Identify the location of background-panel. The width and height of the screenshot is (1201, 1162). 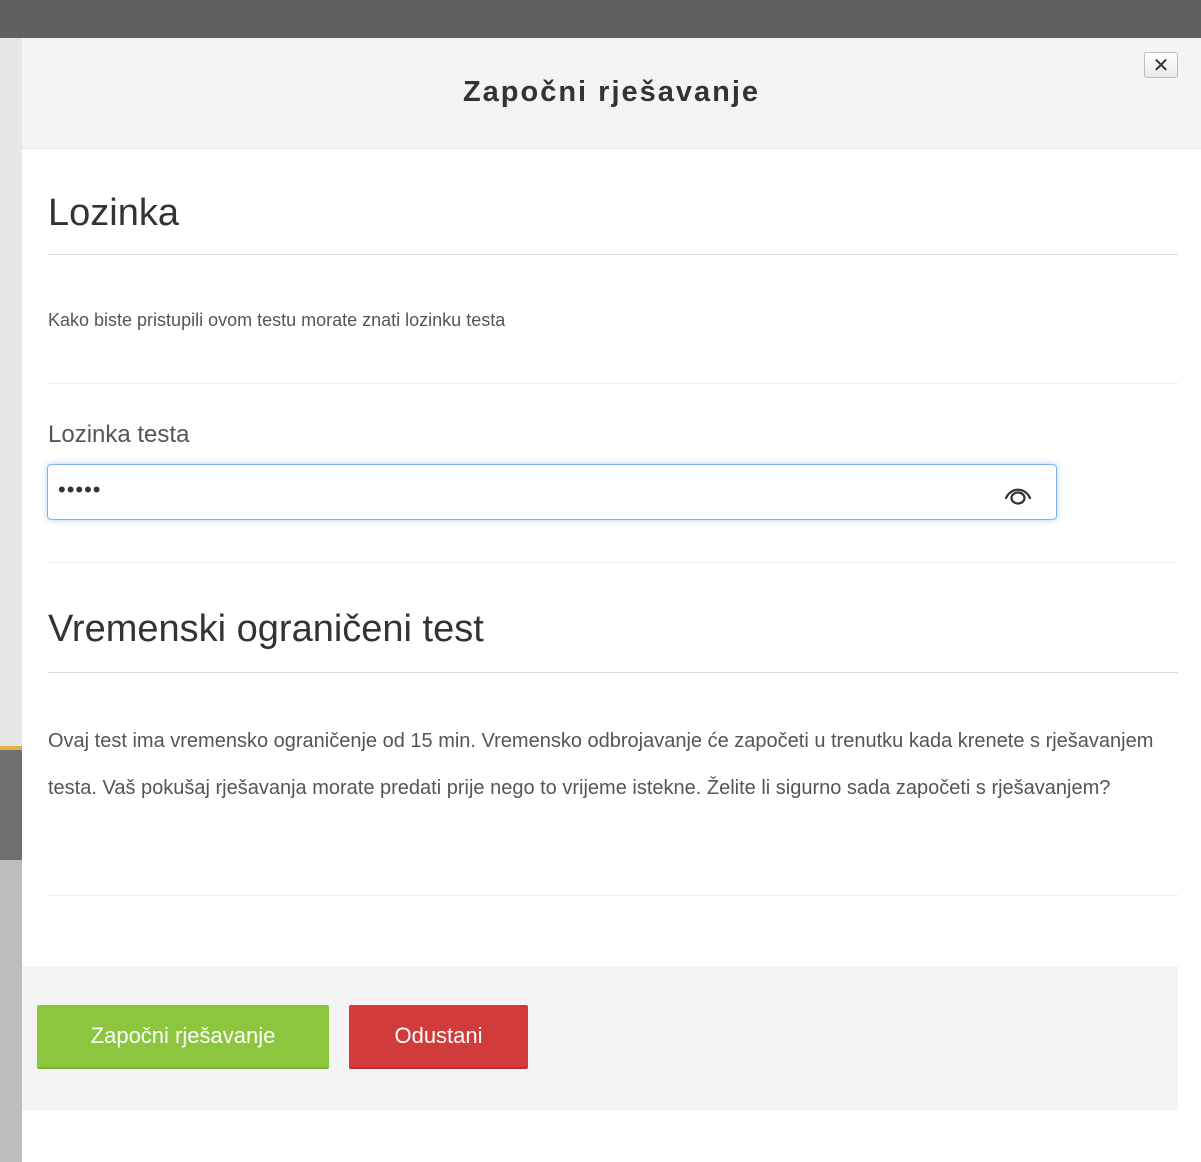
(11, 394).